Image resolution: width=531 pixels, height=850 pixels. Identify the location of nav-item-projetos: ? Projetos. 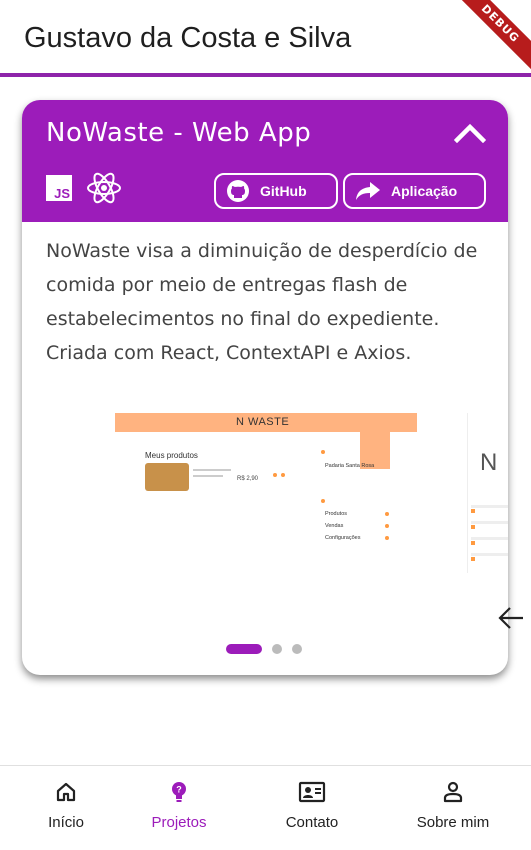
(179, 808).